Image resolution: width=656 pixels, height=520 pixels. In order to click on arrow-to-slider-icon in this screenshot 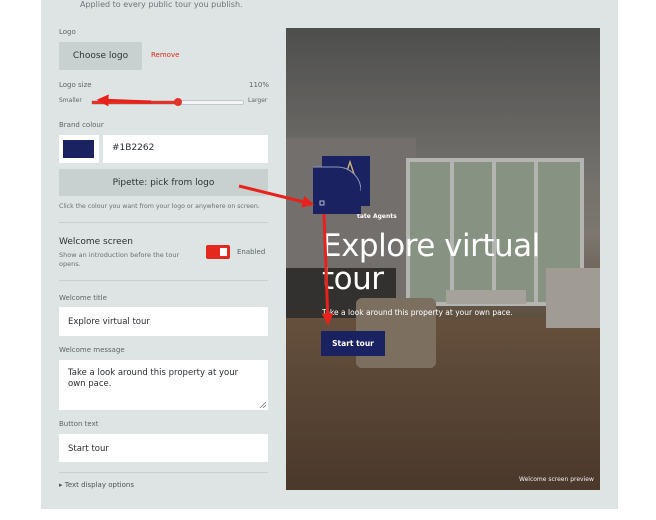, I will do `click(124, 100)`.